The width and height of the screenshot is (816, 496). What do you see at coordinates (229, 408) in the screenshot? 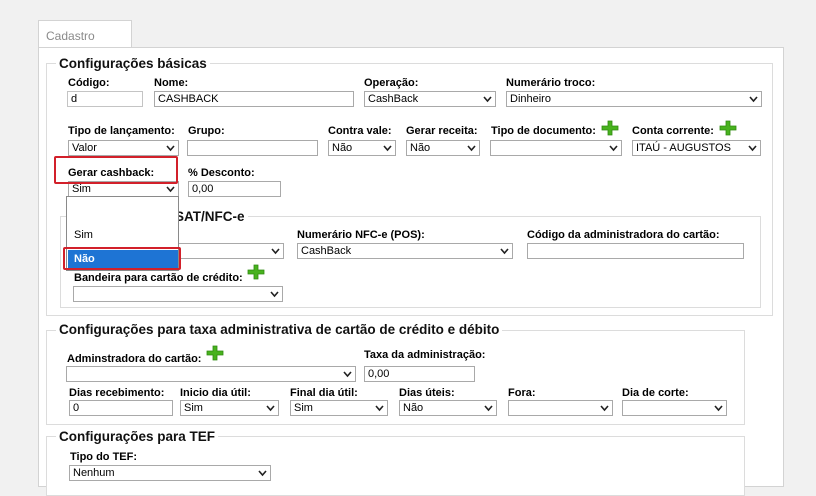
I see `inicio-dia-util-select: Sim` at bounding box center [229, 408].